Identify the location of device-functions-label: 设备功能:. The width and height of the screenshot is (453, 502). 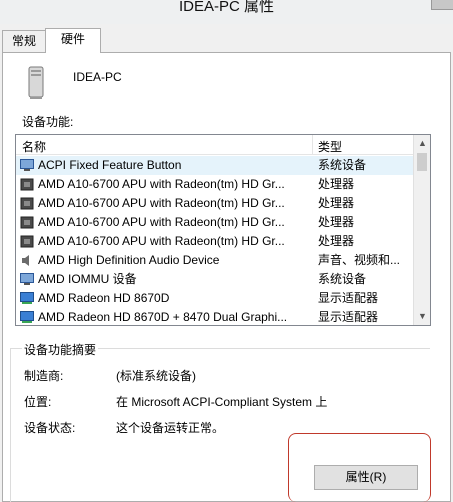
(48, 122).